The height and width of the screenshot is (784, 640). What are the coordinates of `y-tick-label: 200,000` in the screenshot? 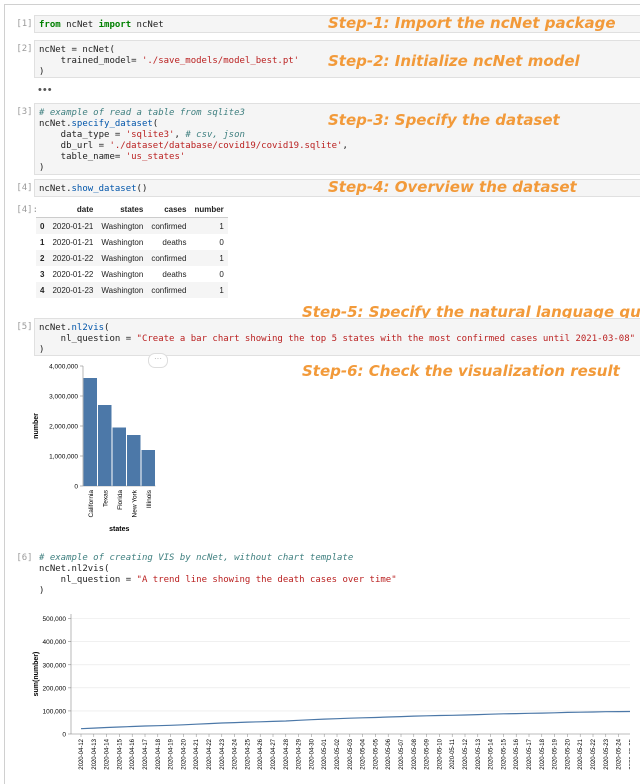 It's located at (55, 688).